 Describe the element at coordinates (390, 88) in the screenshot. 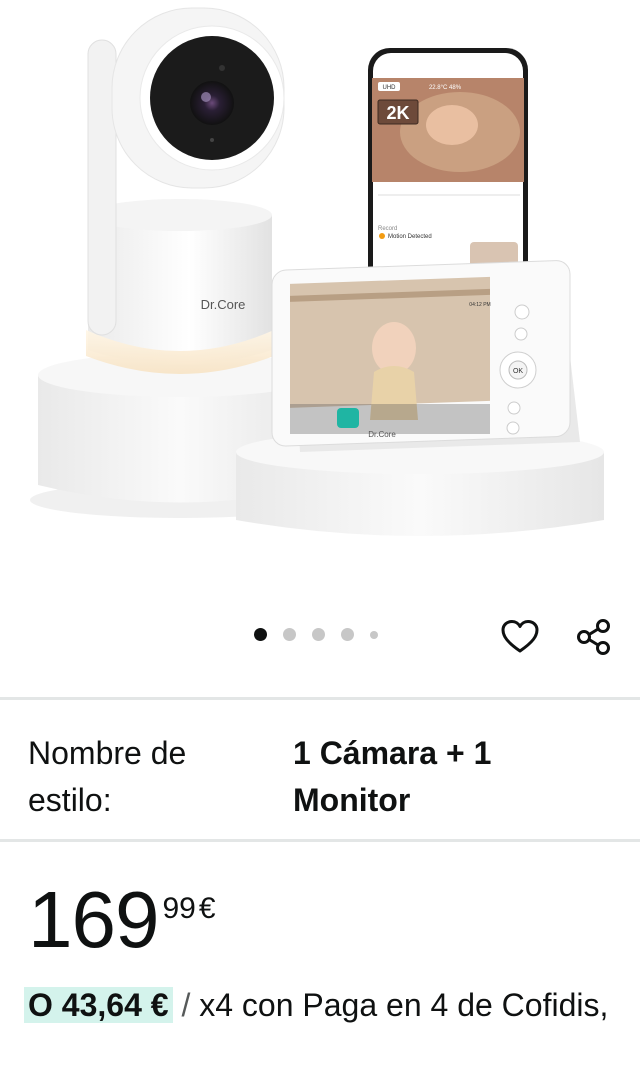

I see `phone-uhd-badge: UHD` at that location.